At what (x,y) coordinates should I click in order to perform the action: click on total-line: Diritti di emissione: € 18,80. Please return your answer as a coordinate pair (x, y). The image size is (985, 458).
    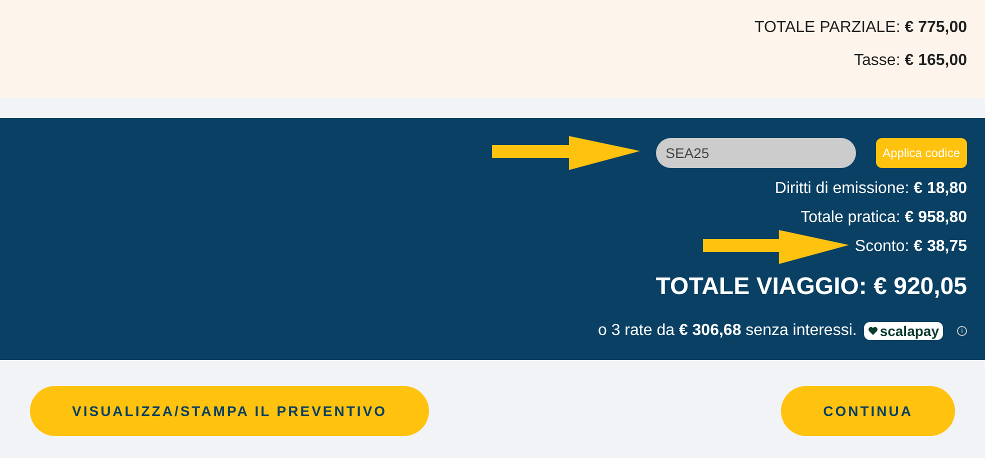
    Looking at the image, I should click on (870, 188).